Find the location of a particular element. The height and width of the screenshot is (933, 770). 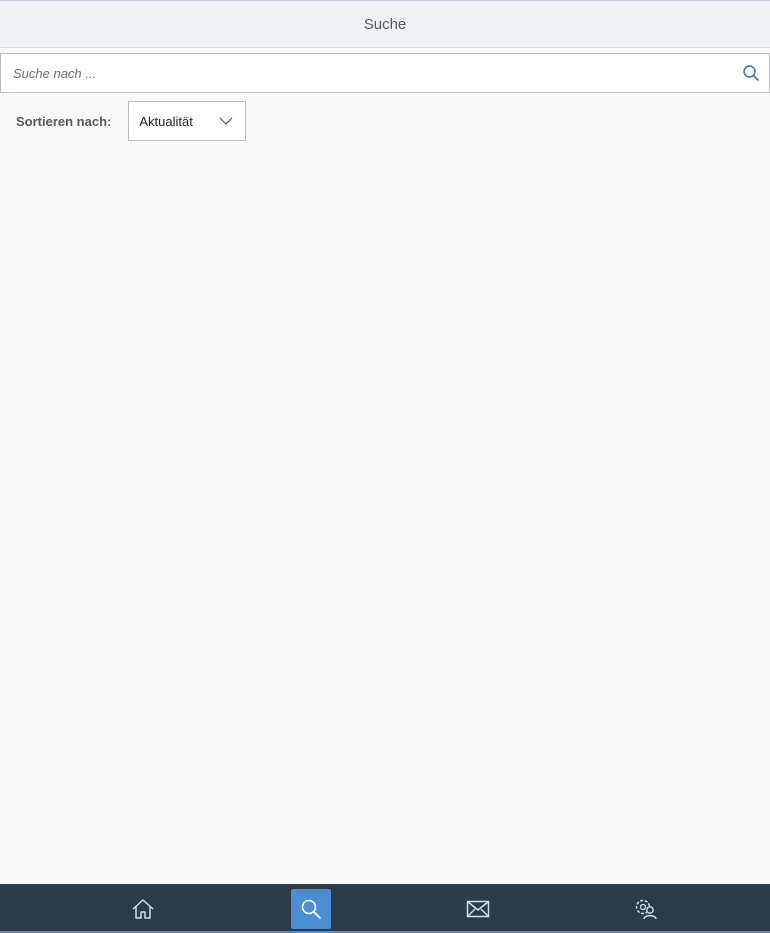

chevron-down-icon is located at coordinates (226, 121).